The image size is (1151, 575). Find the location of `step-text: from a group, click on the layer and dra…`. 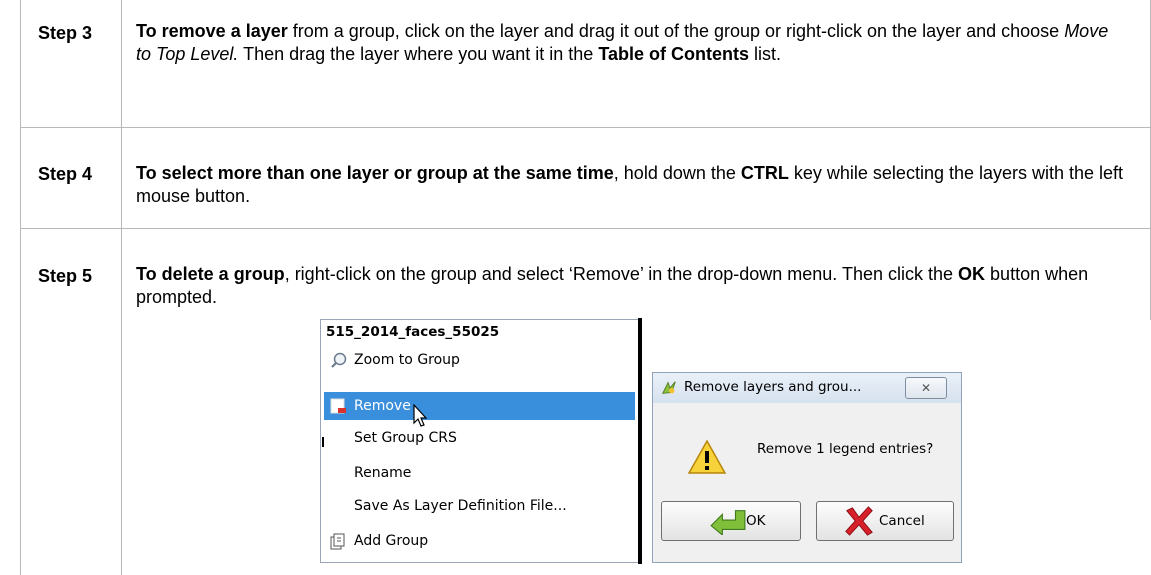

step-text: from a group, click on the layer and dra… is located at coordinates (676, 31).